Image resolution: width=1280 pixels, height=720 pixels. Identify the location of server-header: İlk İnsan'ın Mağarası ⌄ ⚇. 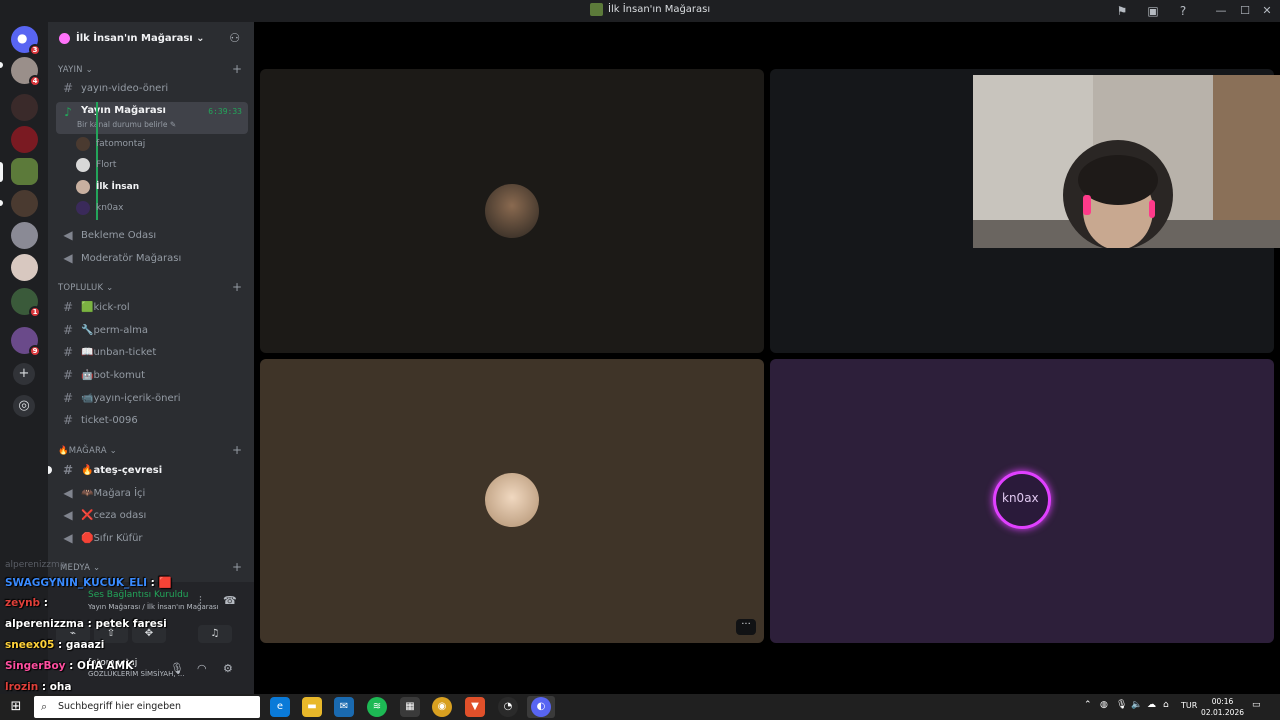
(151, 38).